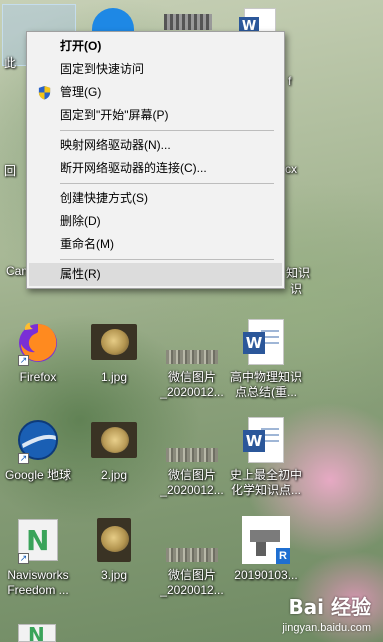 This screenshot has width=383, height=642. Describe the element at coordinates (296, 289) in the screenshot. I see `doc-label-peek-4: 识` at that location.